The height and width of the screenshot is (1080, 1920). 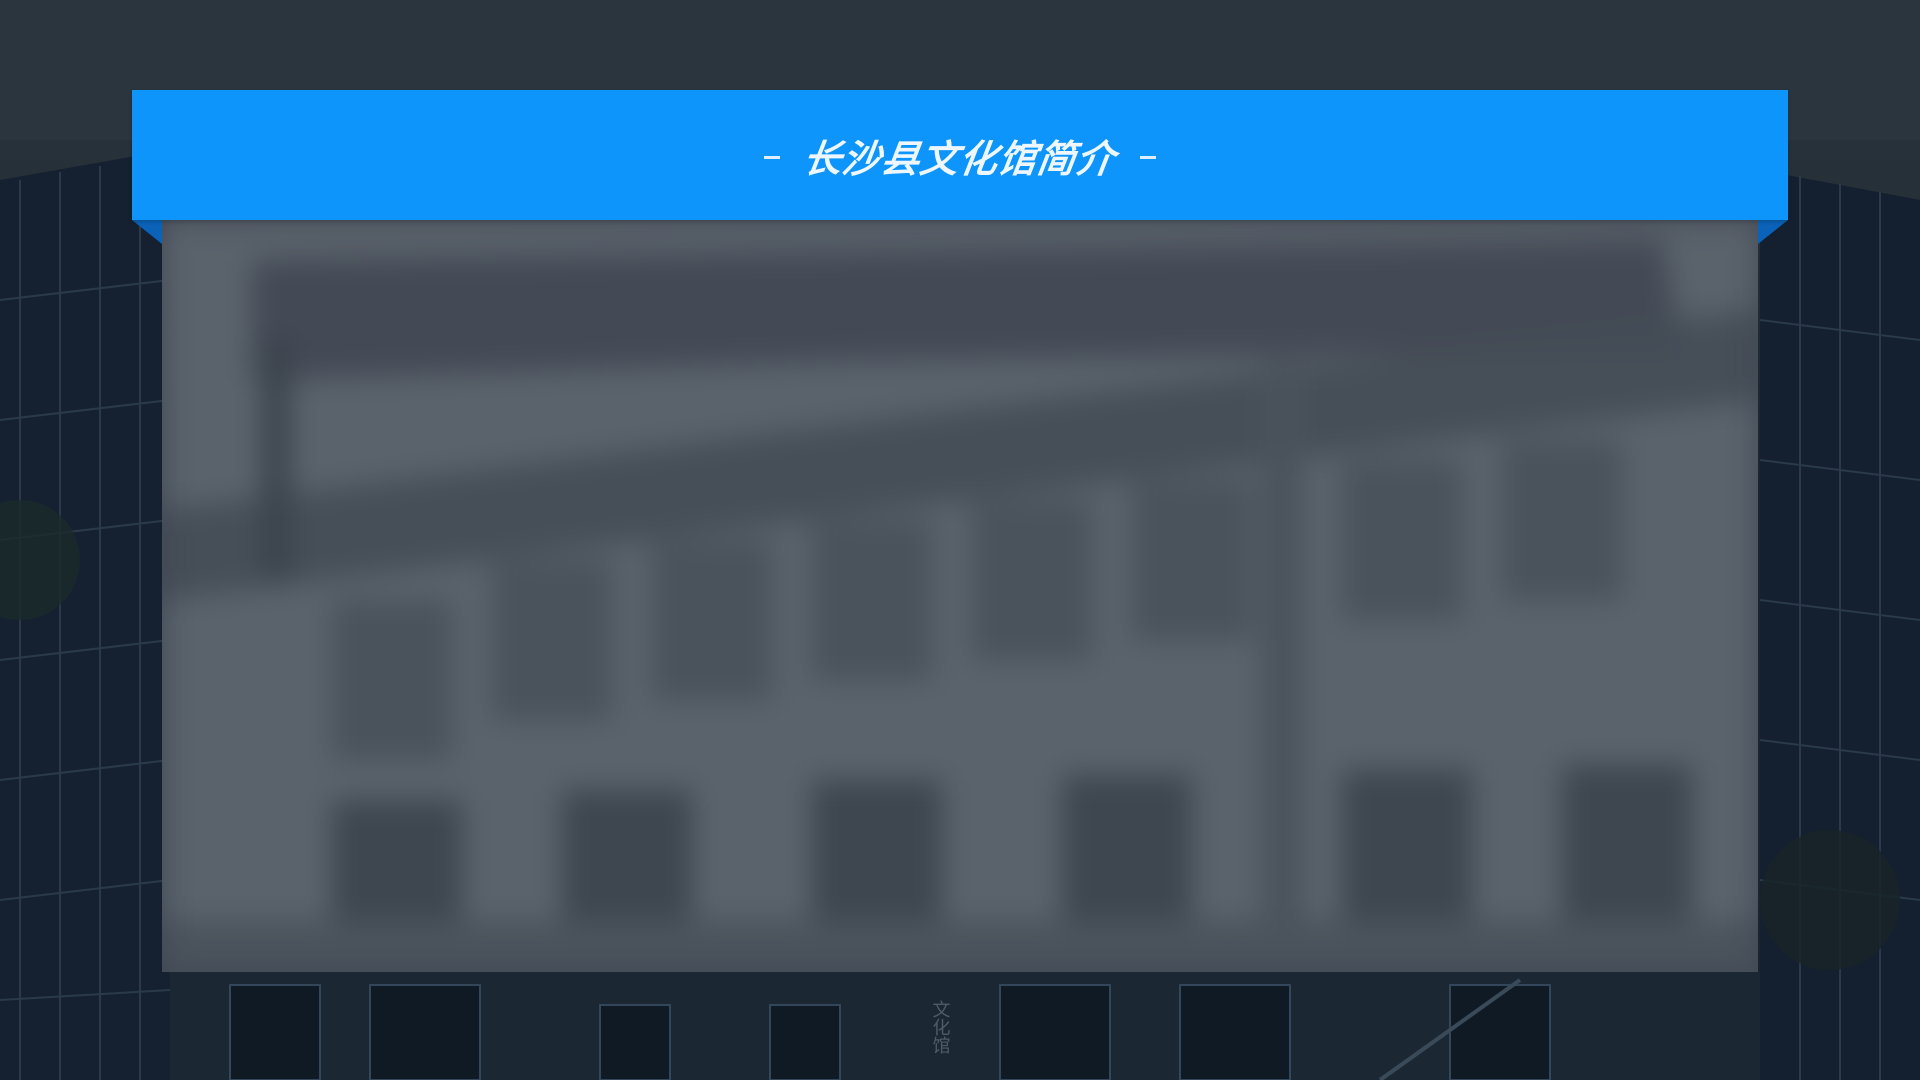 What do you see at coordinates (771, 157) in the screenshot?
I see `title-dash-left` at bounding box center [771, 157].